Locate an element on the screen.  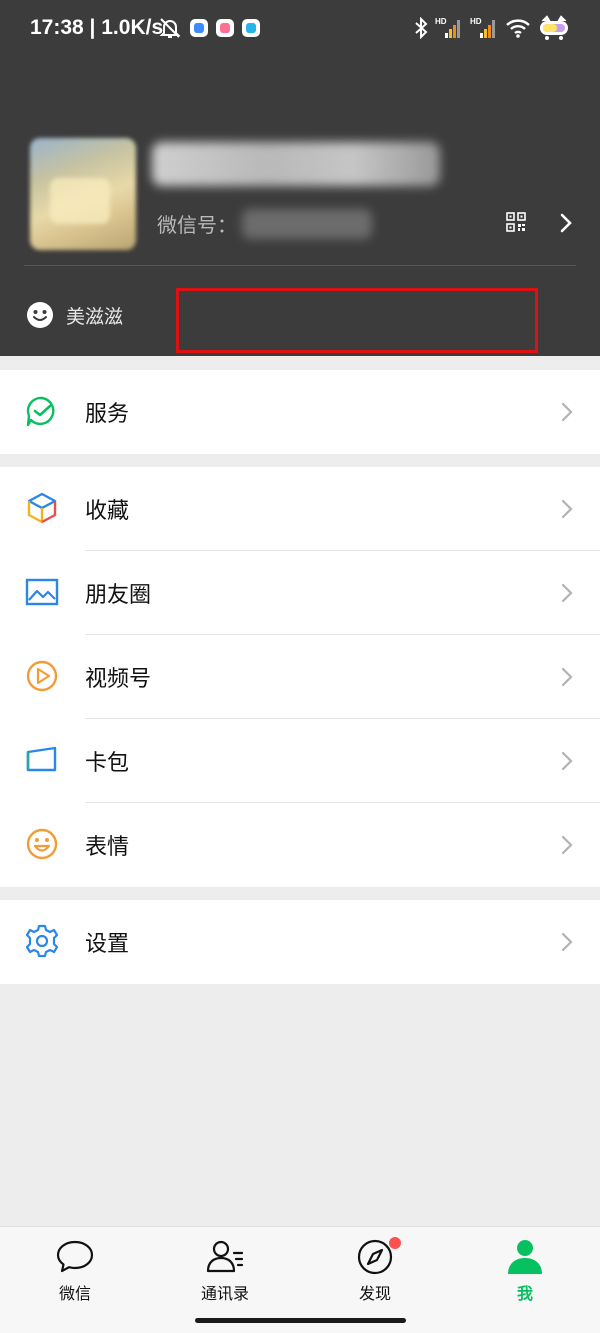
status-bar: 17:38 | 1.0K/s HD HD is located at coordinates (300, 28).